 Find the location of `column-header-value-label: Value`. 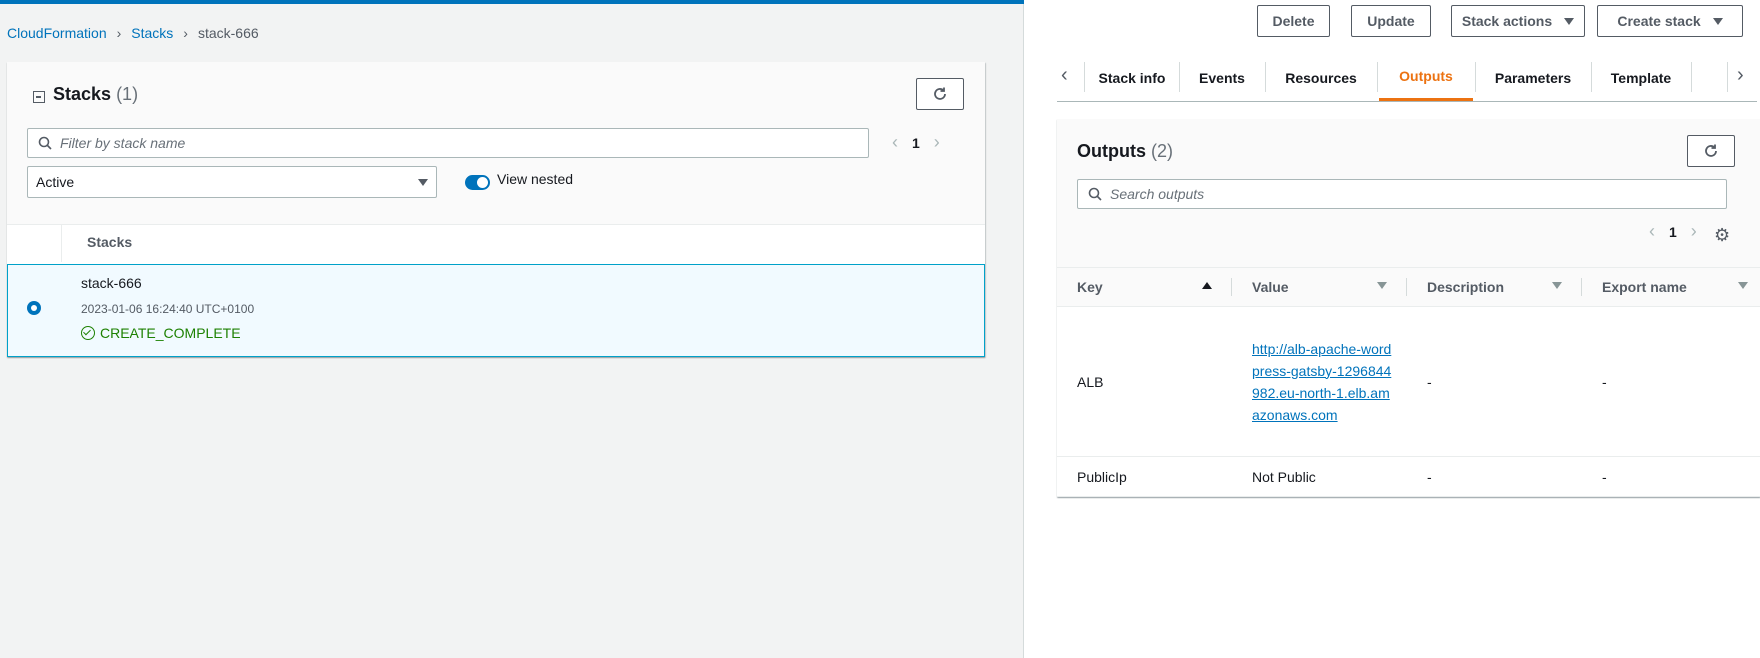

column-header-value-label: Value is located at coordinates (1270, 287).